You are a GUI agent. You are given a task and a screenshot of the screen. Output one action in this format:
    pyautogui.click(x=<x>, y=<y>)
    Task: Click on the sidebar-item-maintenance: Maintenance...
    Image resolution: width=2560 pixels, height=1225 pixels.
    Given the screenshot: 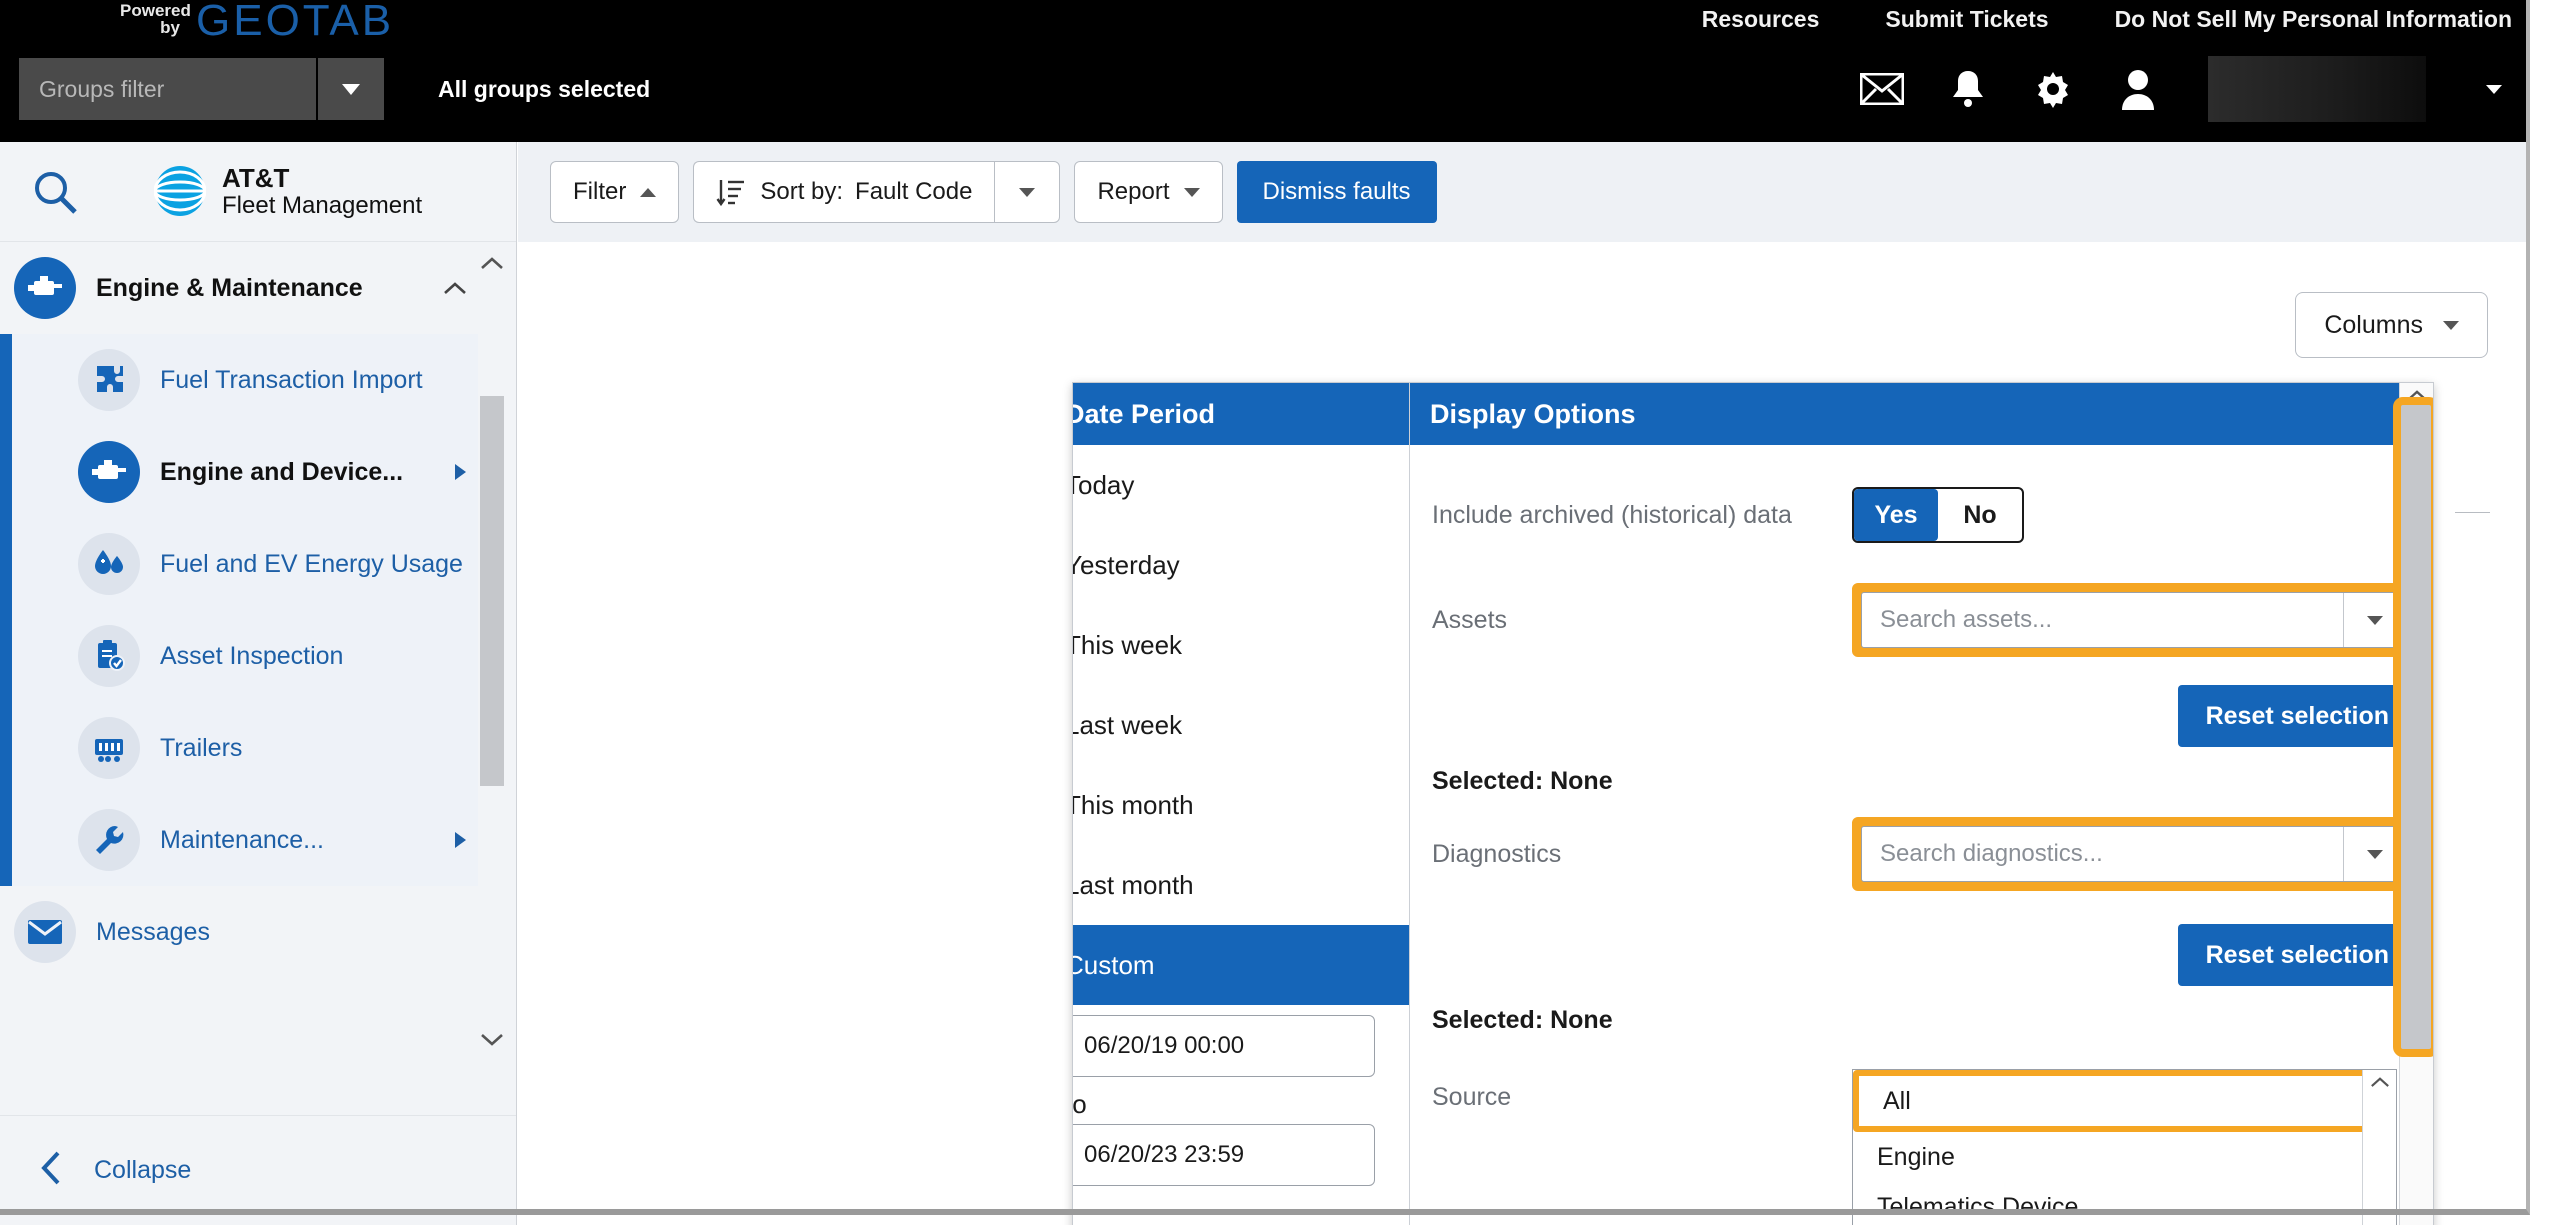 What is the action you would take?
    pyautogui.click(x=250, y=840)
    